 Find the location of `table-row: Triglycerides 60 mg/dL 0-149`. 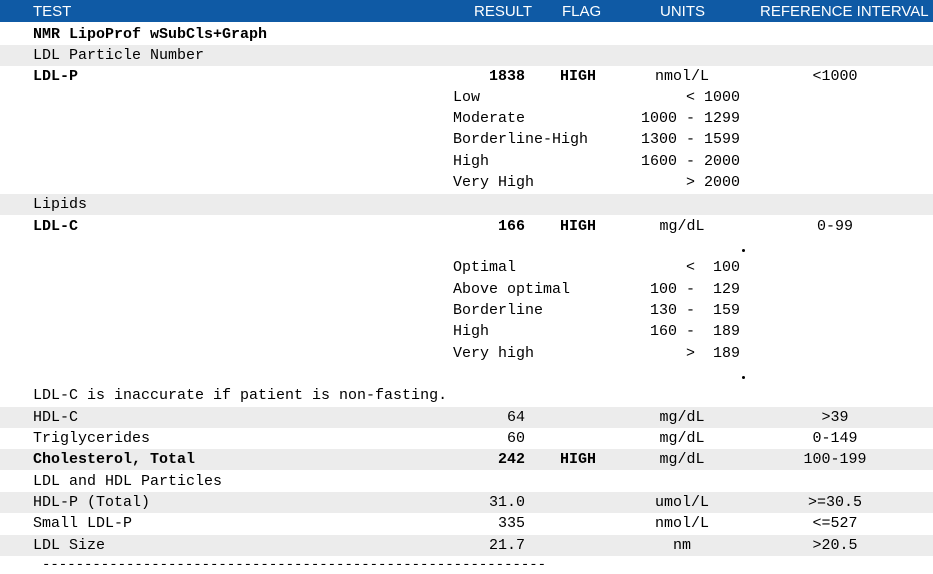

table-row: Triglycerides 60 mg/dL 0-149 is located at coordinates (466, 438).